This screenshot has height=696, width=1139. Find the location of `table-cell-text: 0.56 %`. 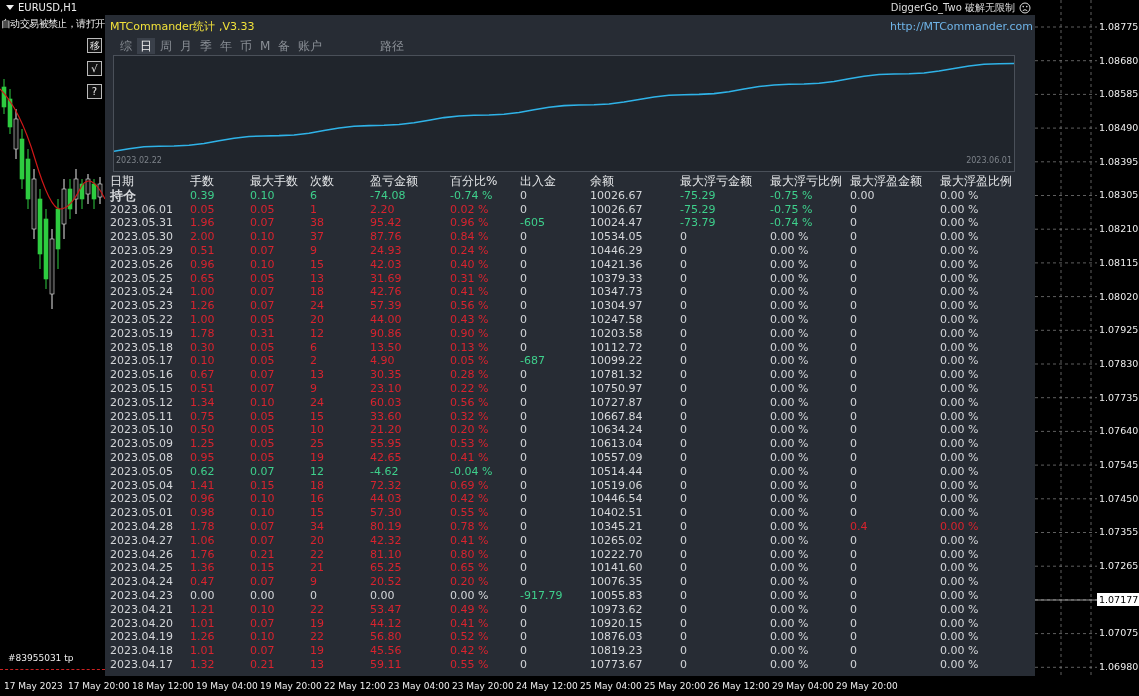

table-cell-text: 0.56 % is located at coordinates (470, 306).